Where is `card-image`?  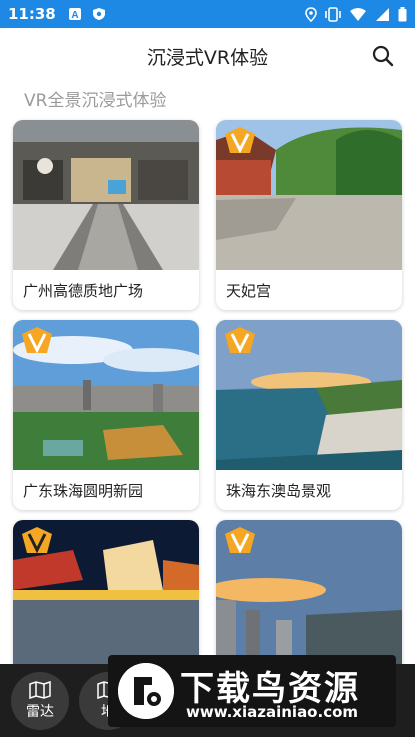
card-image is located at coordinates (106, 195).